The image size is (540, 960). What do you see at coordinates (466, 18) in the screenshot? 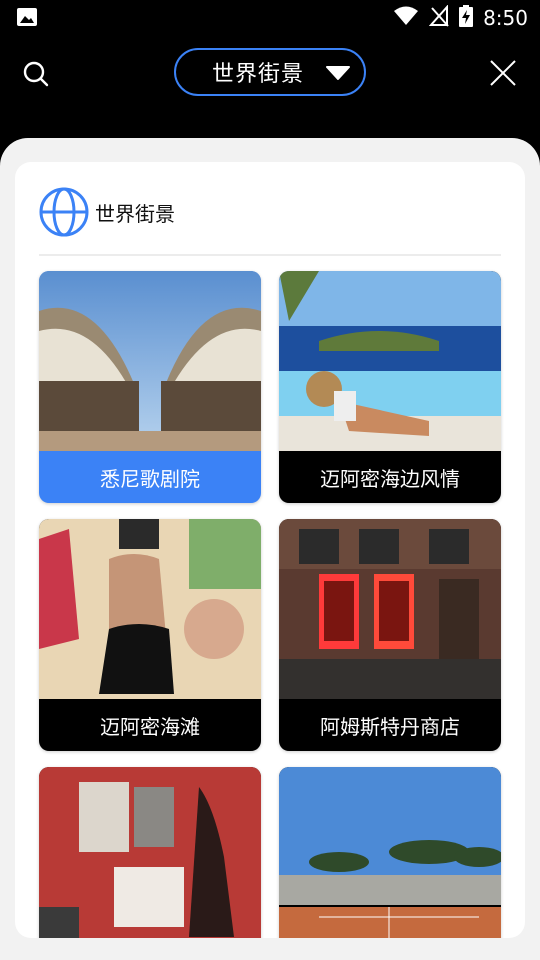
I see `battery-charging-icon` at bounding box center [466, 18].